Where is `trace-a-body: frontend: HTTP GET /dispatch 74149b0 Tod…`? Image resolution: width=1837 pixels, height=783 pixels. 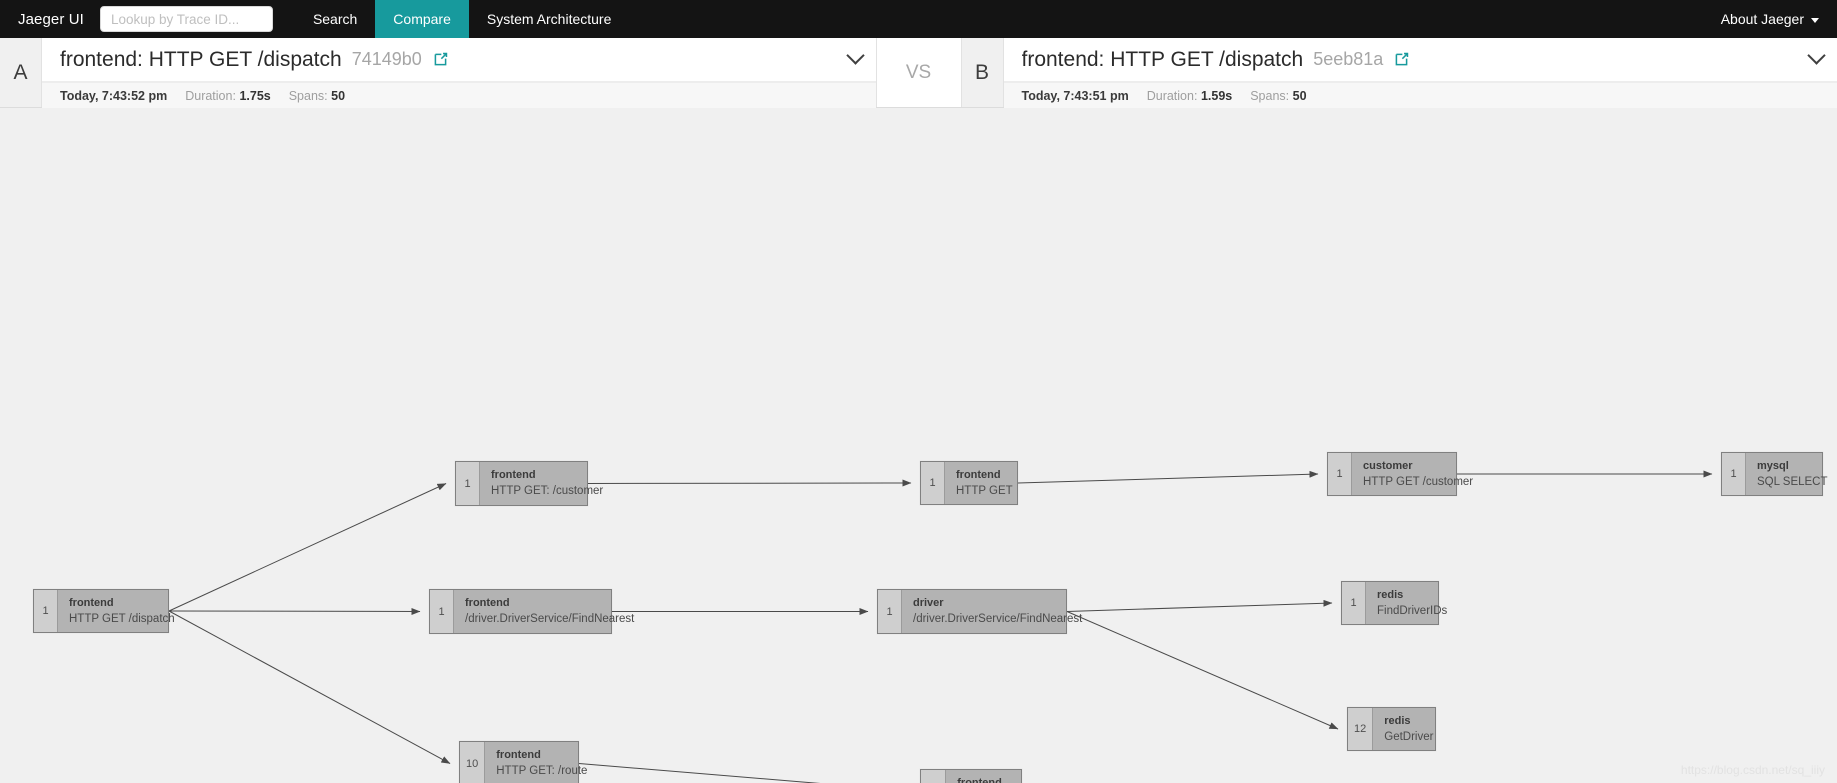 trace-a-body: frontend: HTTP GET /dispatch 74149b0 Tod… is located at coordinates (459, 73).